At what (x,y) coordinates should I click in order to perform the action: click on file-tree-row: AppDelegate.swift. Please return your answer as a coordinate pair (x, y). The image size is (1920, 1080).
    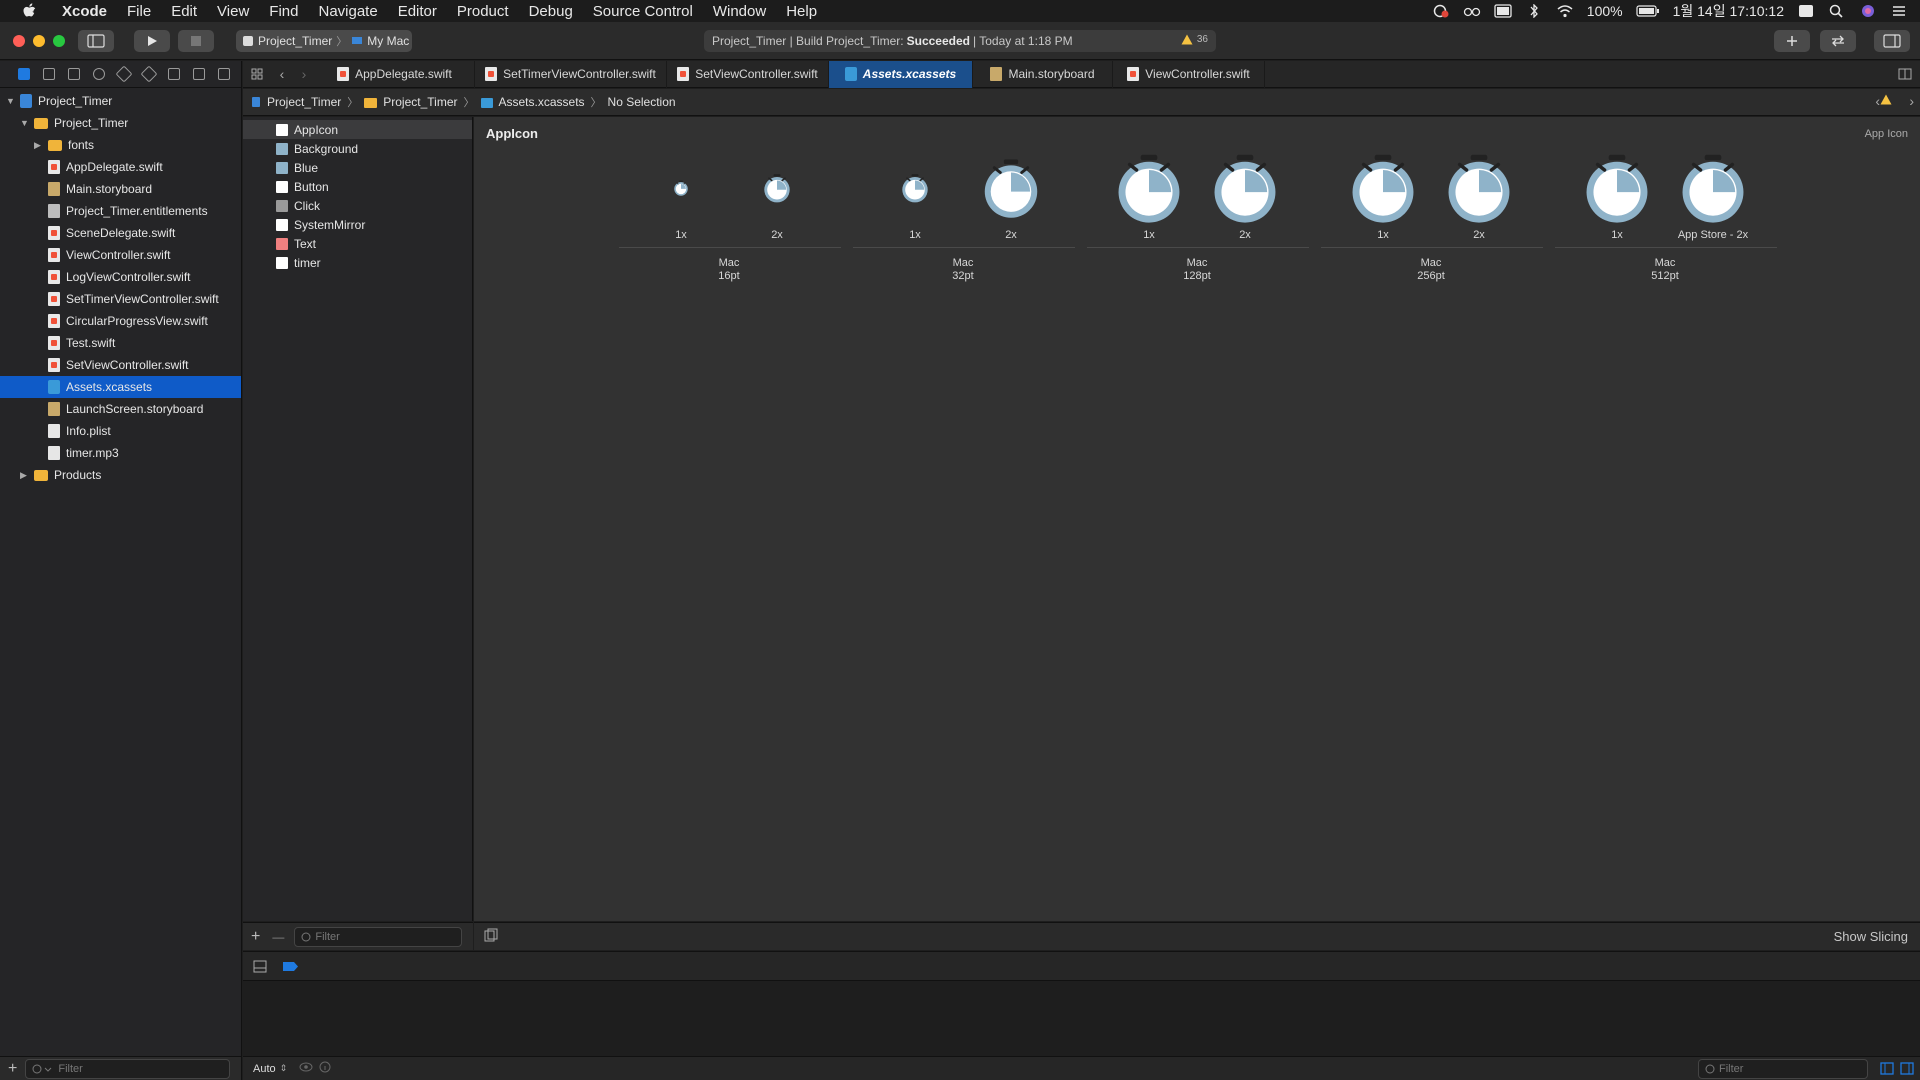
    Looking at the image, I should click on (120, 167).